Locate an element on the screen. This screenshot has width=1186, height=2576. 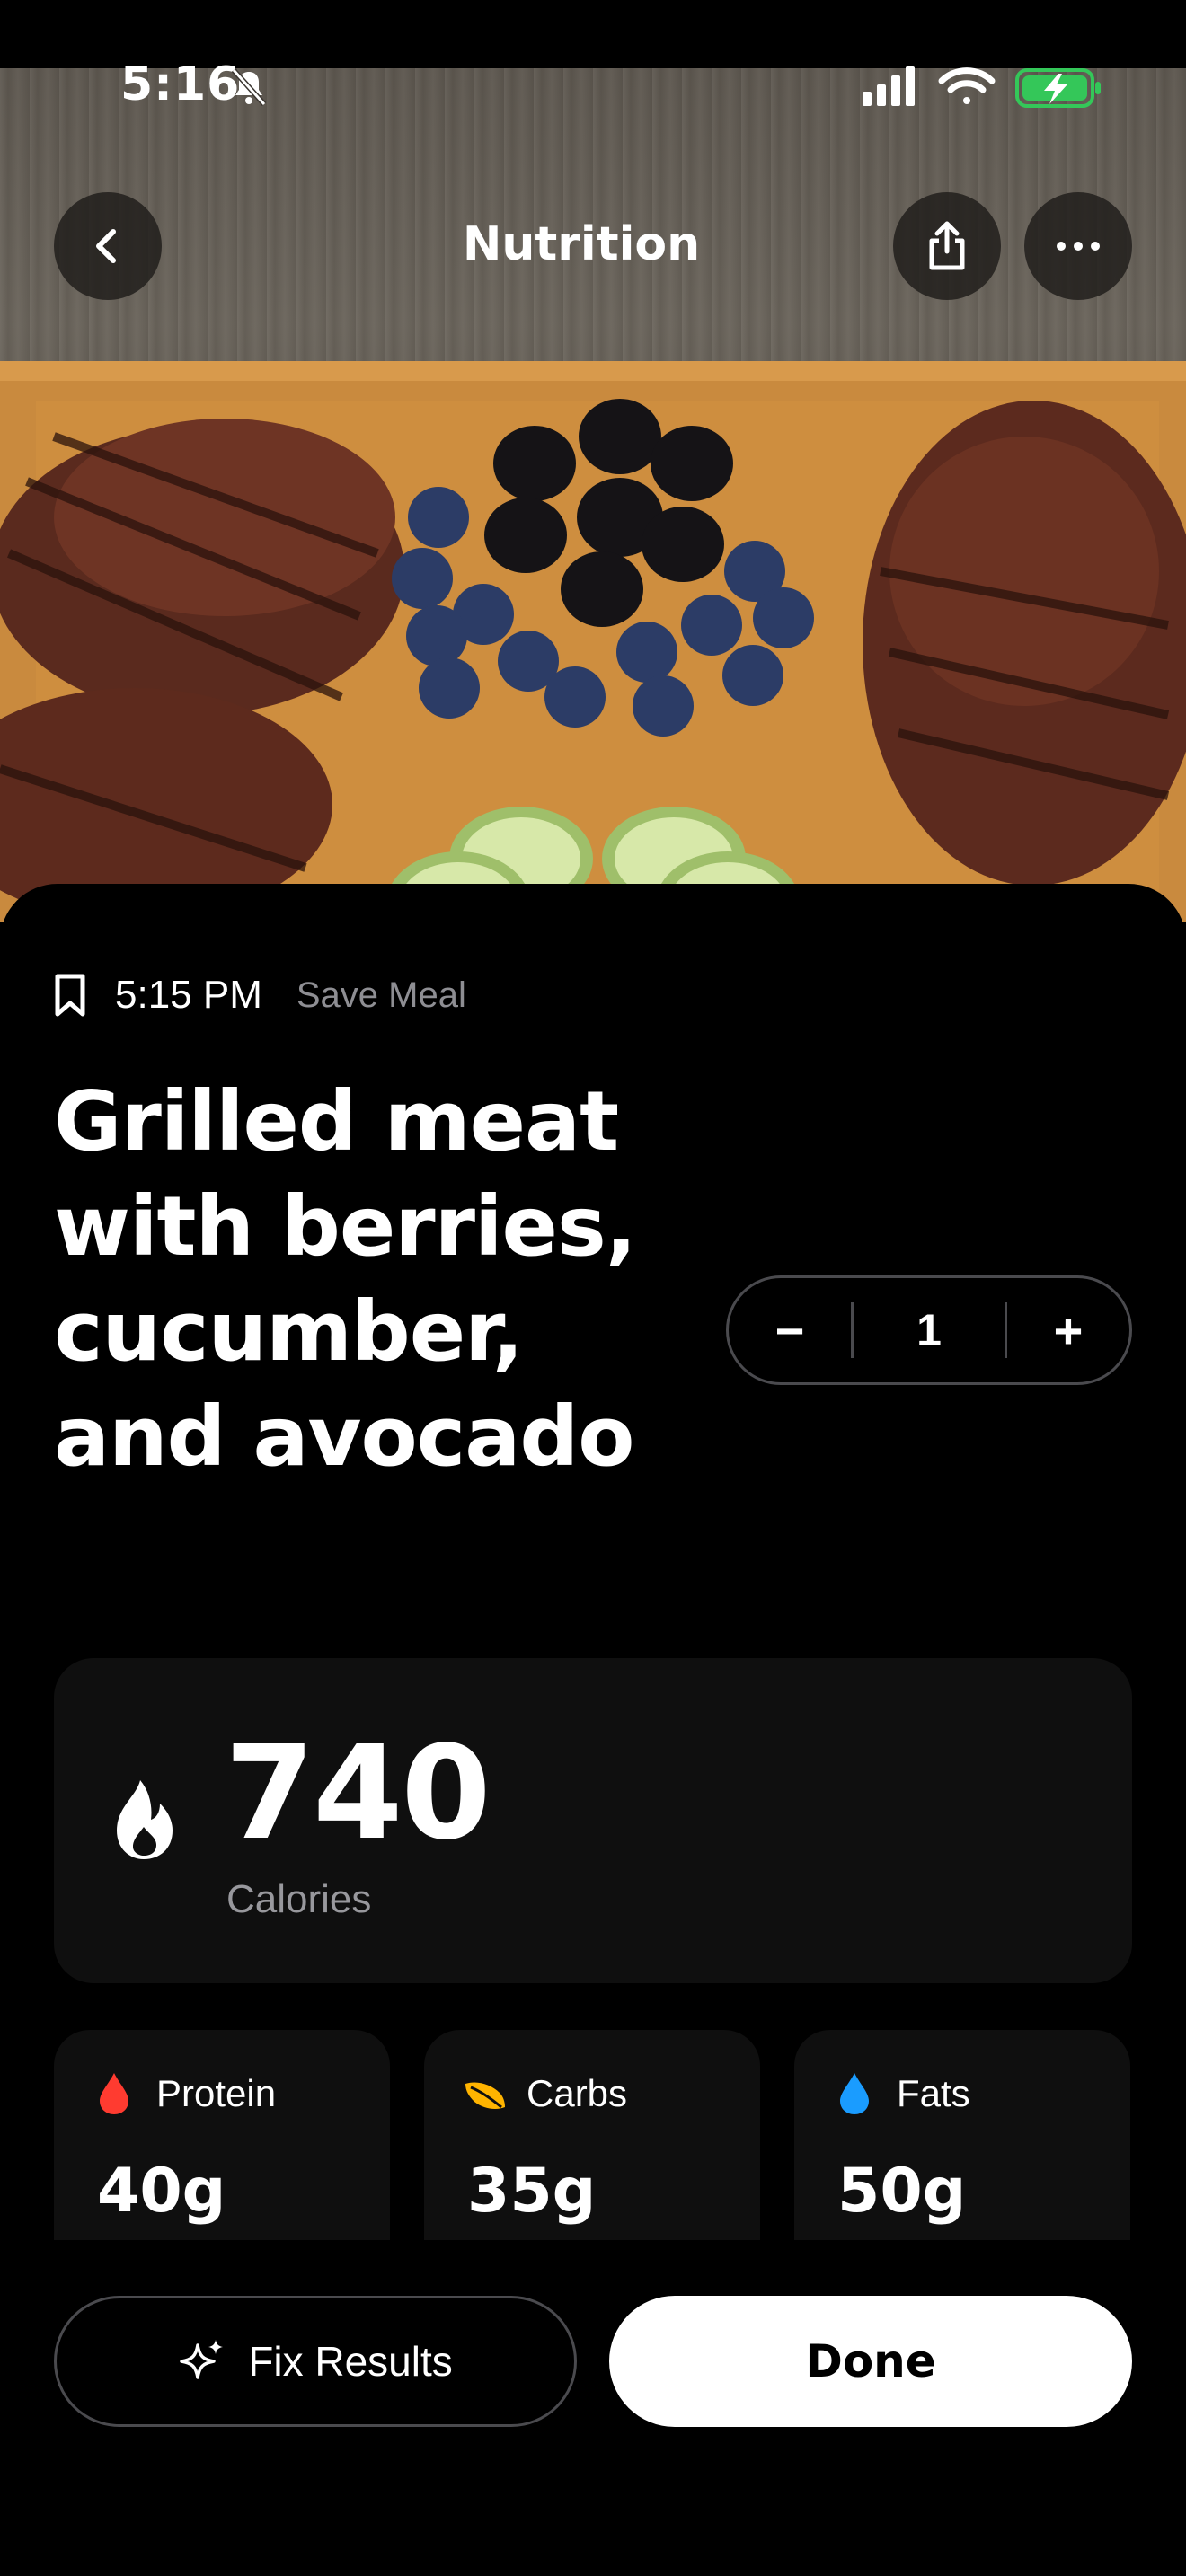
macro-value: 50g is located at coordinates (902, 2191).